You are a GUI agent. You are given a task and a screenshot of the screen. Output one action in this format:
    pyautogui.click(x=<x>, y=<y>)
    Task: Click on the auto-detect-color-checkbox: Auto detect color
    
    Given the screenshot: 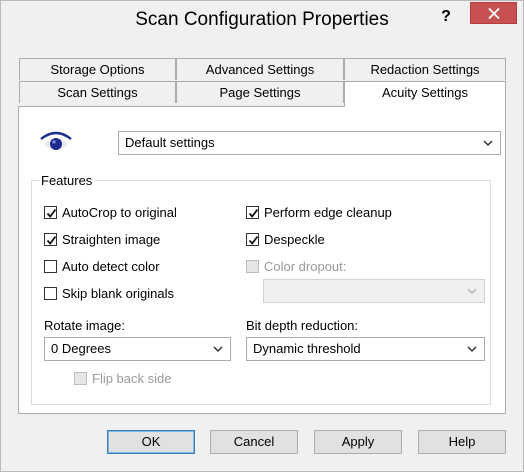 What is the action you would take?
    pyautogui.click(x=102, y=266)
    